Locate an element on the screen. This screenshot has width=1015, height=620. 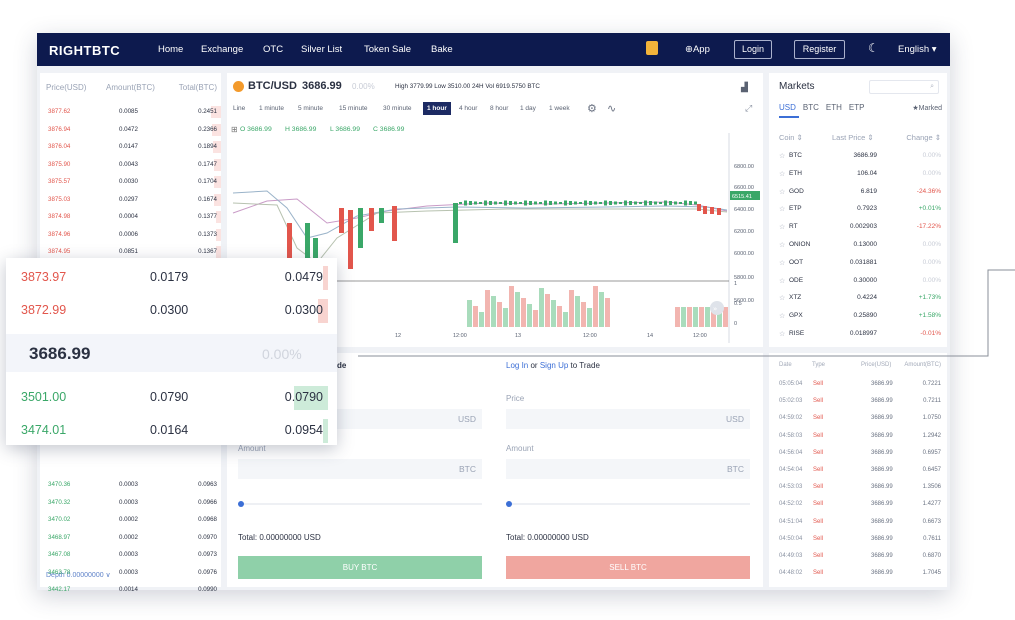
gift-icon is located at coordinates (652, 48).